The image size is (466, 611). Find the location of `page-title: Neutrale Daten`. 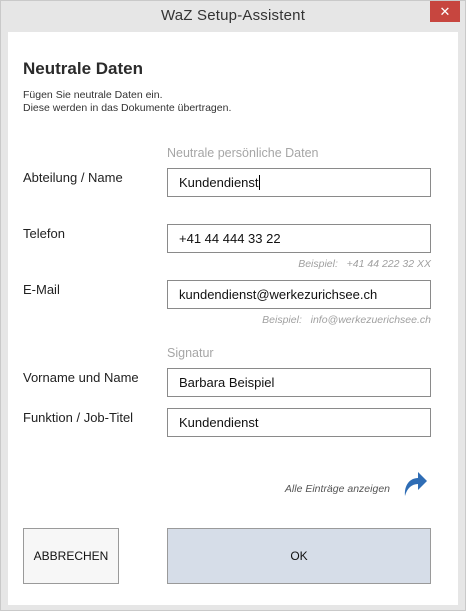

page-title: Neutrale Daten is located at coordinates (83, 68).